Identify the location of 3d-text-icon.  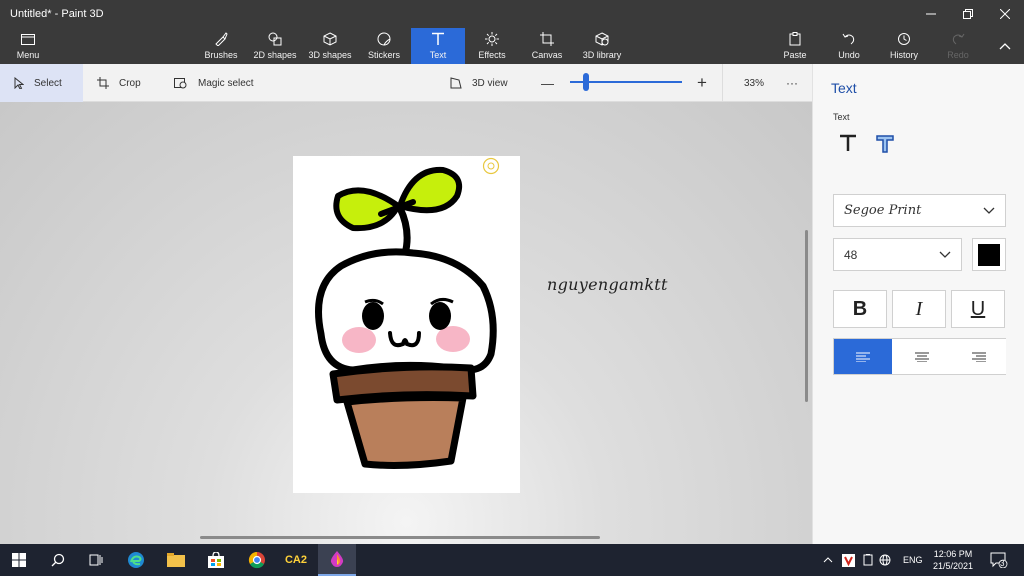
(885, 144).